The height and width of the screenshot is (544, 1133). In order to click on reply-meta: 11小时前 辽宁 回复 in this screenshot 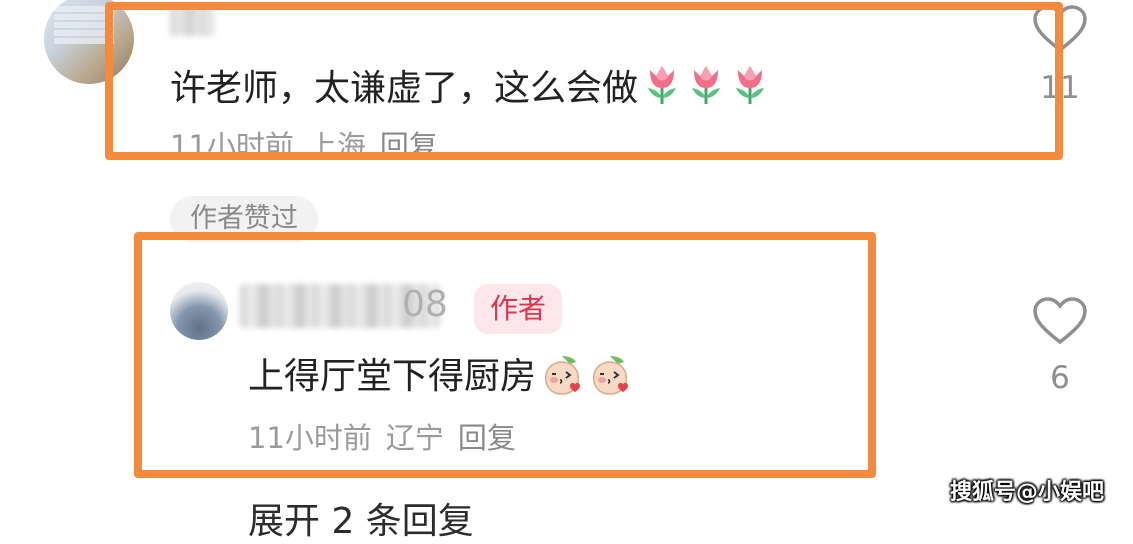, I will do `click(389, 438)`.